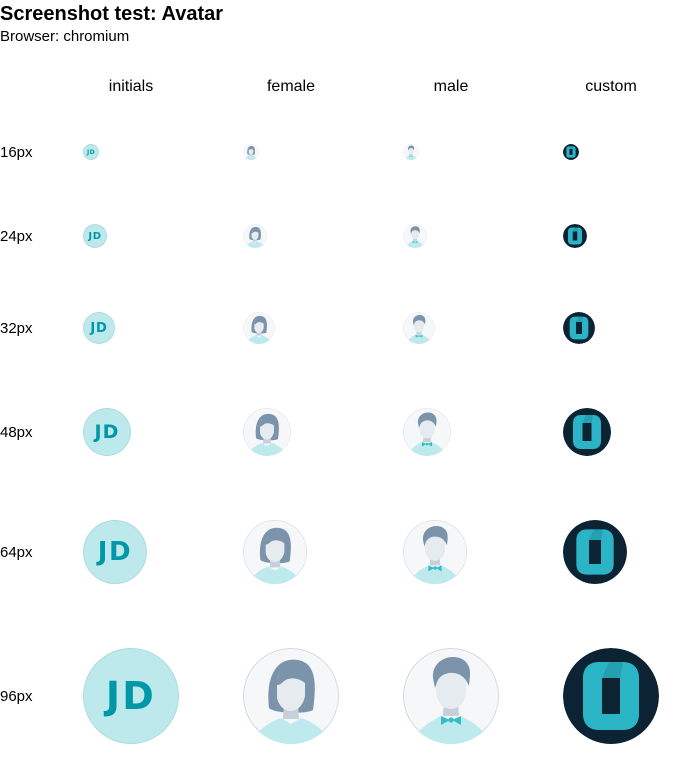  Describe the element at coordinates (112, 14) in the screenshot. I see `page-title: Screenshot test: Avatar` at that location.